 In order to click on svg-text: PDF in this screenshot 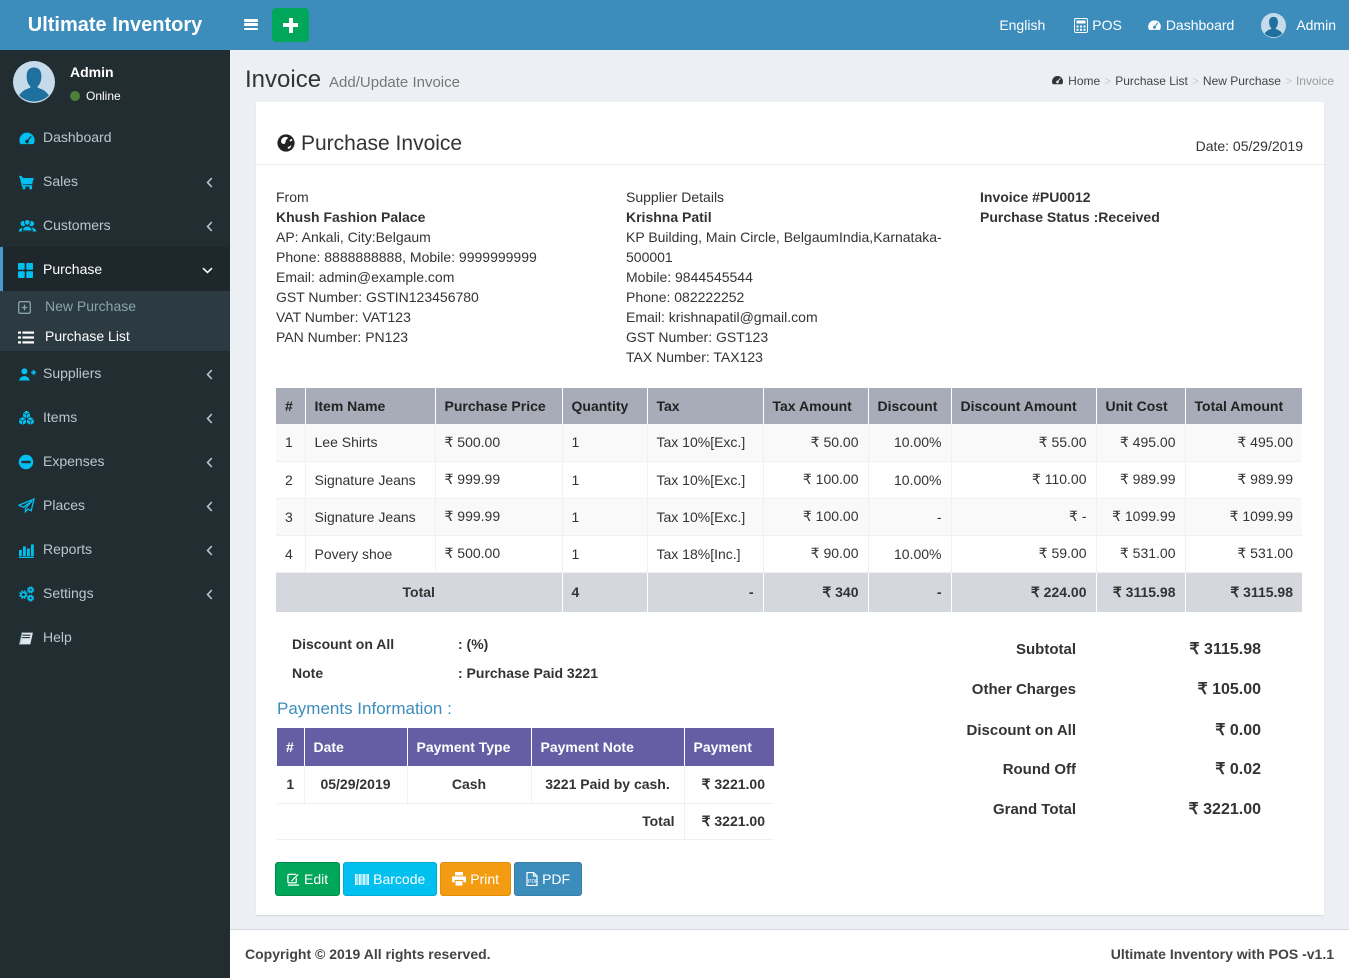, I will do `click(533, 882)`.